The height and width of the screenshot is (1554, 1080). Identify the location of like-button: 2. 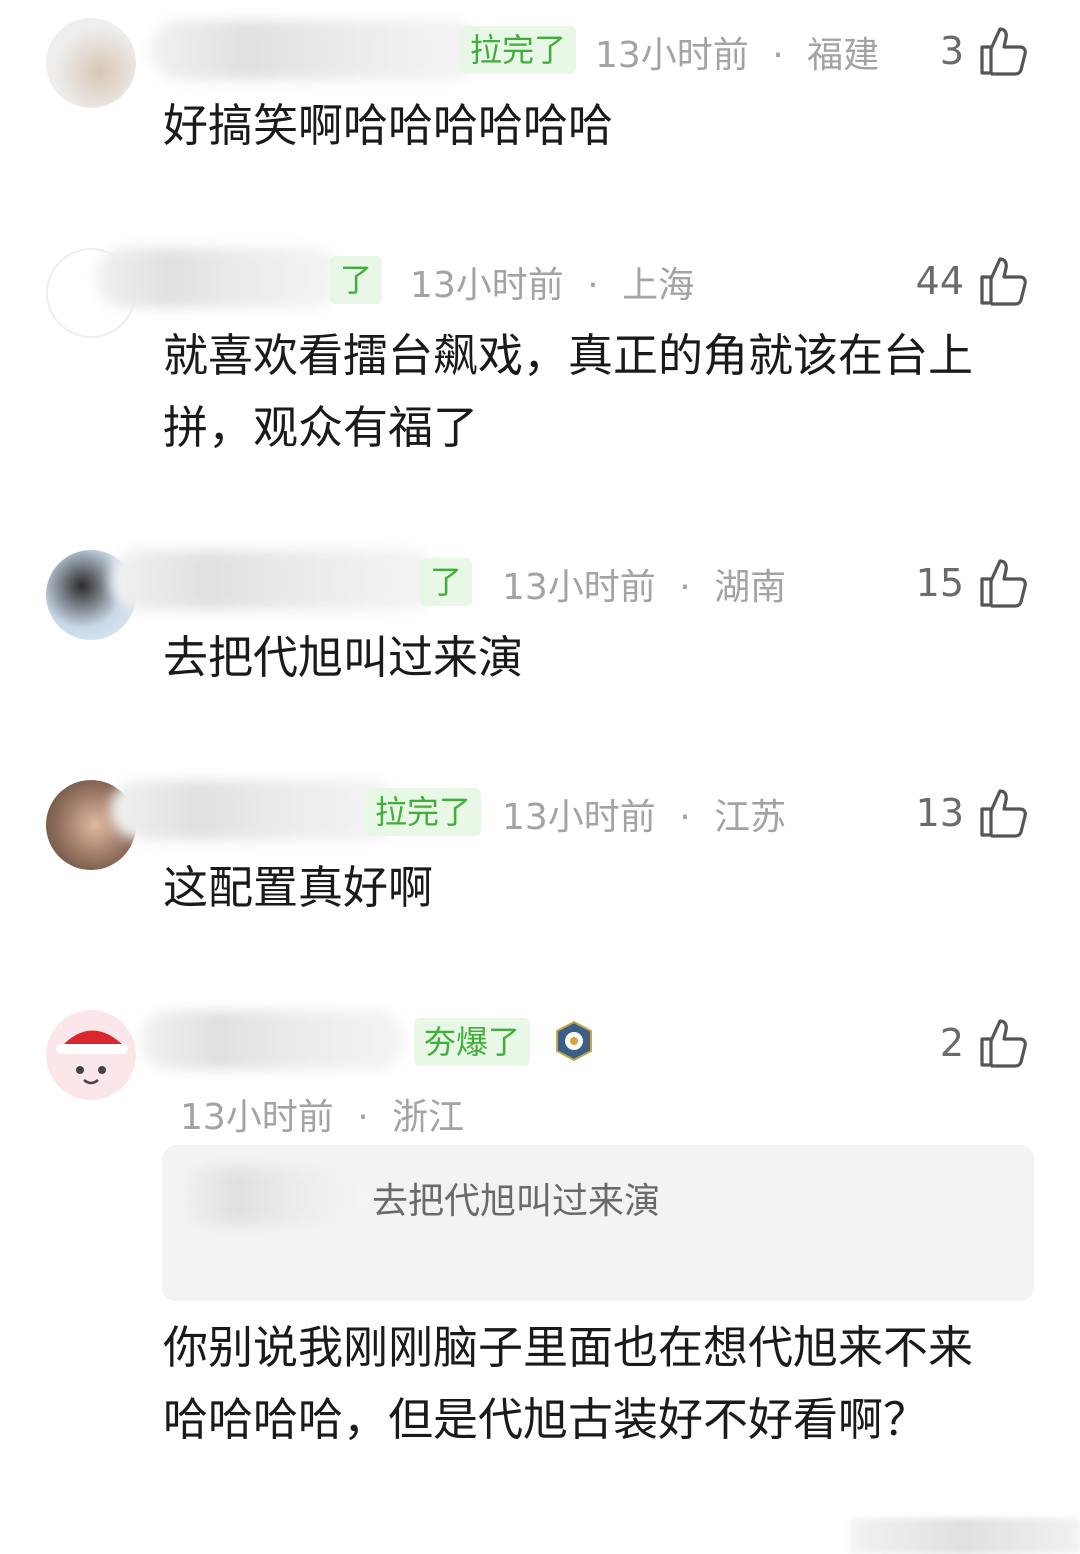
(984, 1043).